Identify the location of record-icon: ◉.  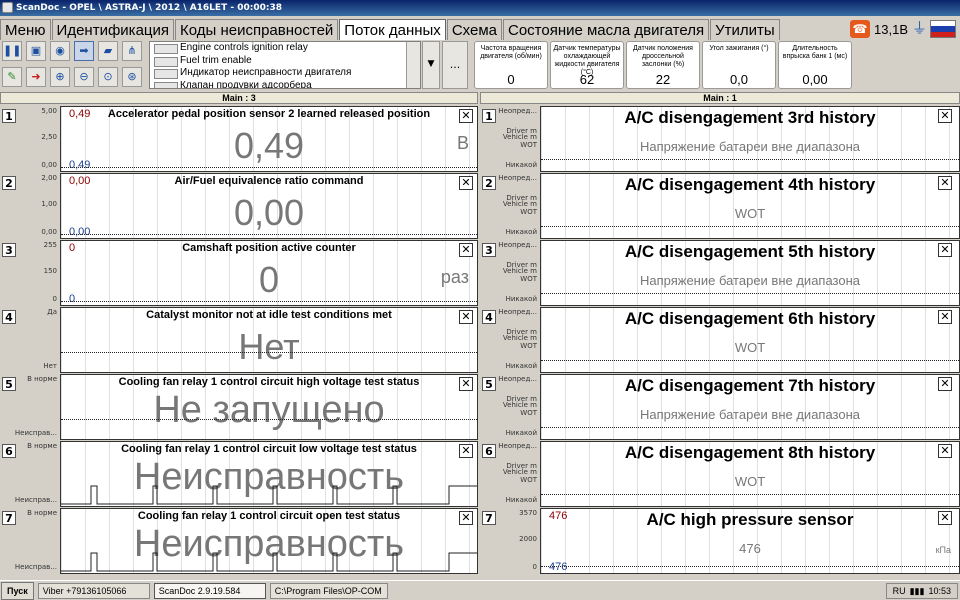
(60, 51).